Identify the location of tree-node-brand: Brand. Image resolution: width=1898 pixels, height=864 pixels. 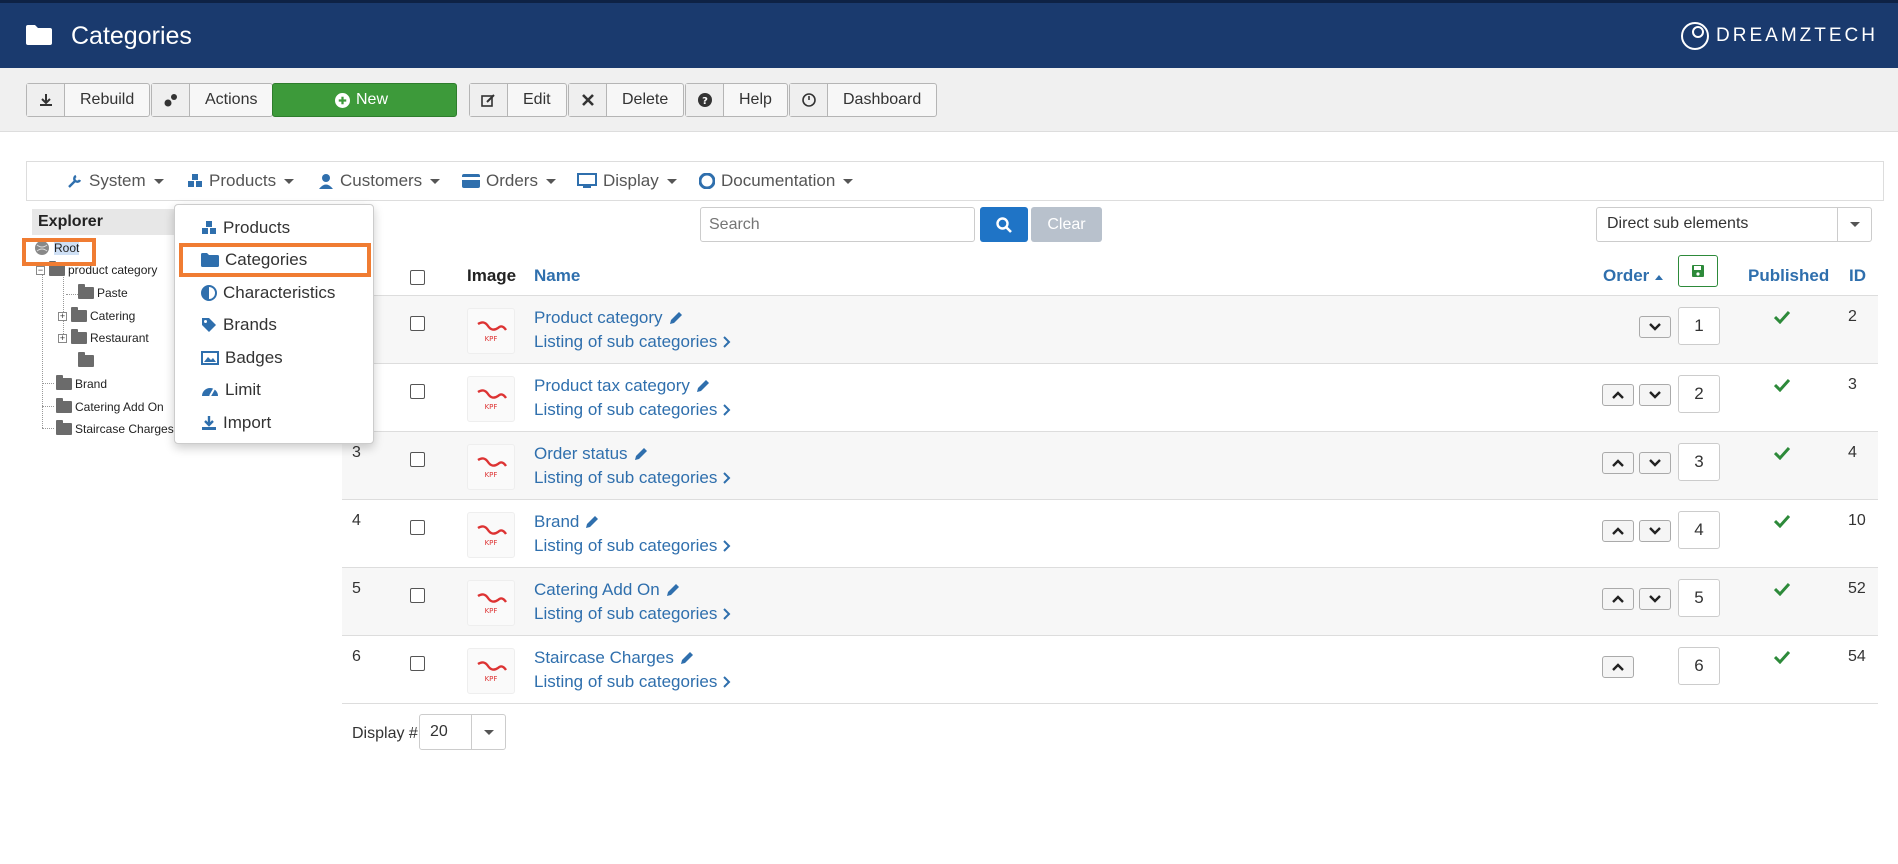
(81, 384).